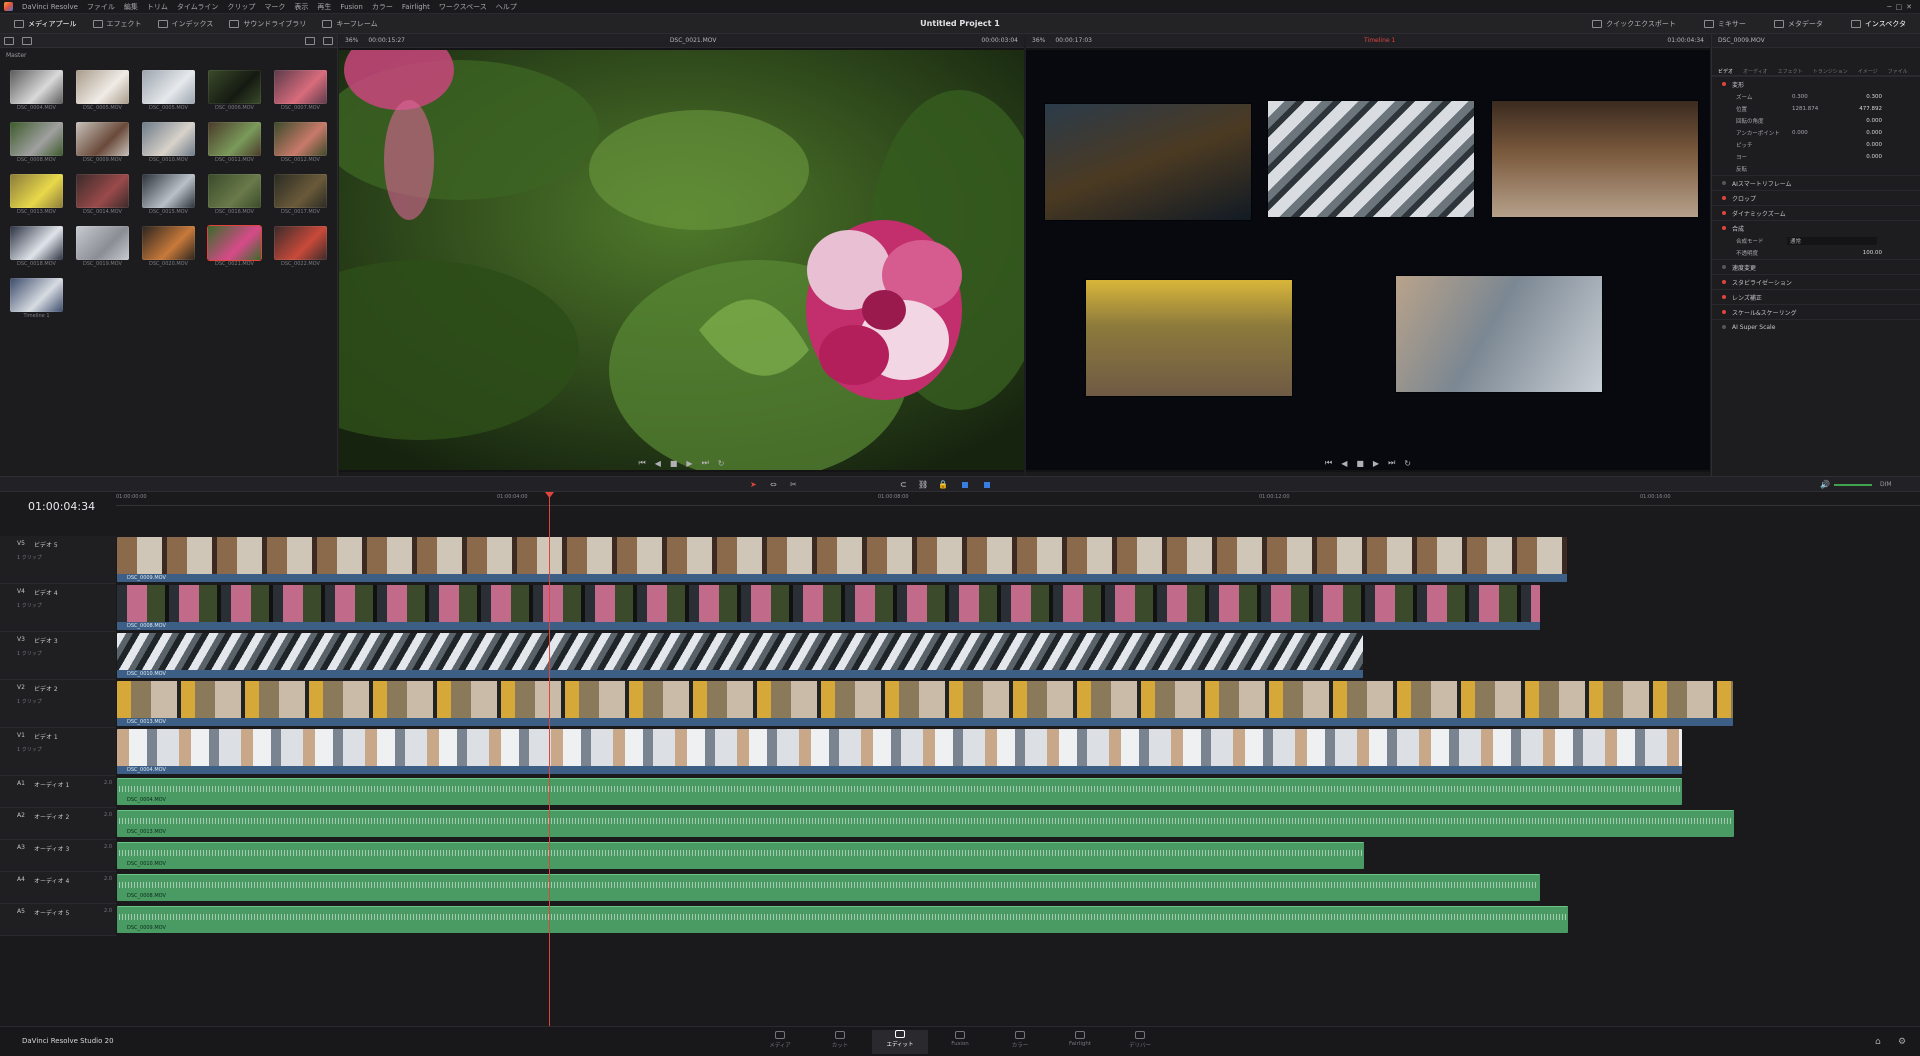  What do you see at coordinates (303, 142) in the screenshot?
I see `media-pool-clip: DSC_0012.MOV` at bounding box center [303, 142].